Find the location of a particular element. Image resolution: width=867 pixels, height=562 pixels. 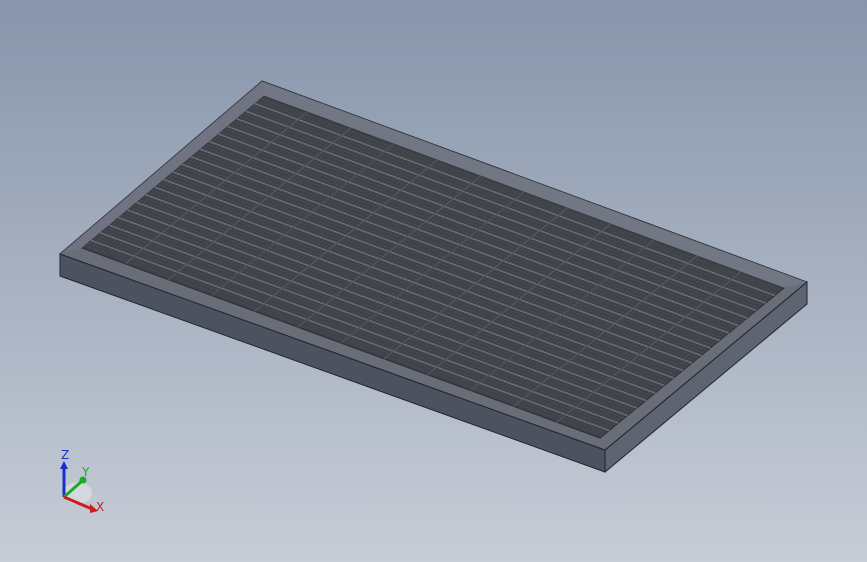

x-axis-label: X is located at coordinates (100, 507).